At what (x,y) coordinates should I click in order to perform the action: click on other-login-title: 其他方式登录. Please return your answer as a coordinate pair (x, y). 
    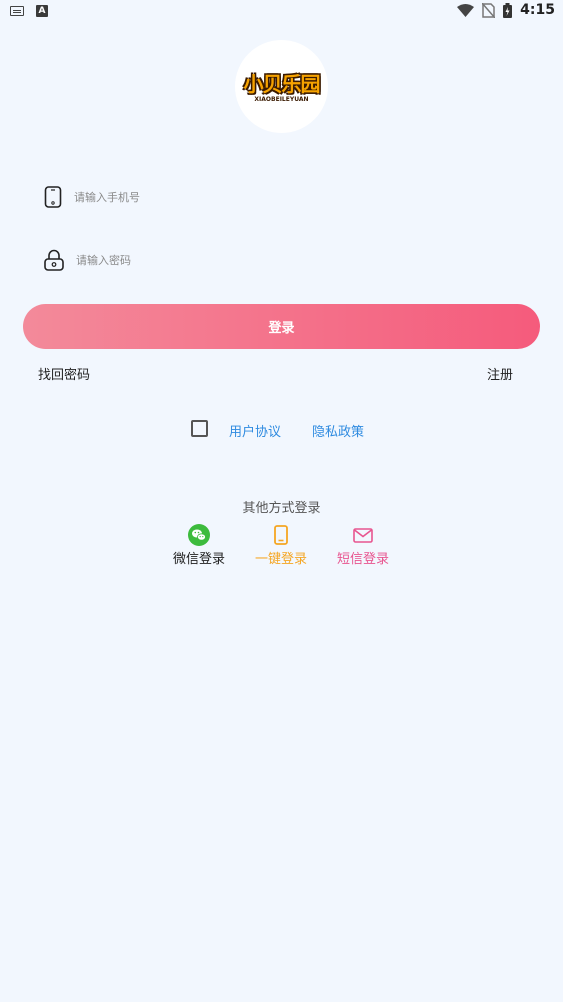
    Looking at the image, I should click on (281, 508).